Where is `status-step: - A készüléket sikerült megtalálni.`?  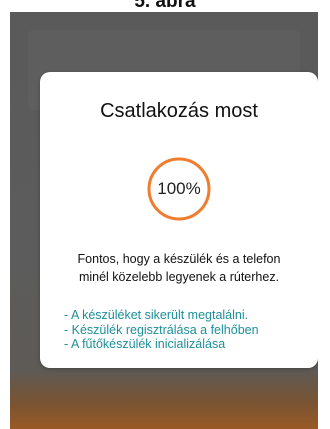 status-step: - A készüléket sikerült megtalálni. is located at coordinates (156, 315).